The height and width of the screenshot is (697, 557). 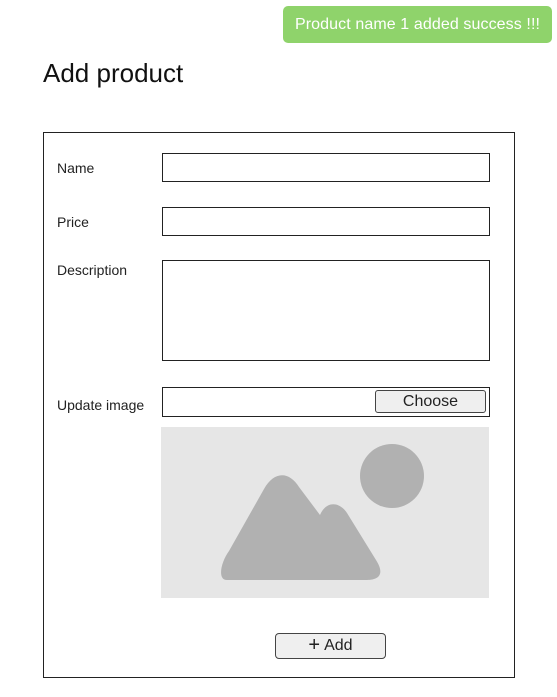 I want to click on price-input, so click(x=326, y=221).